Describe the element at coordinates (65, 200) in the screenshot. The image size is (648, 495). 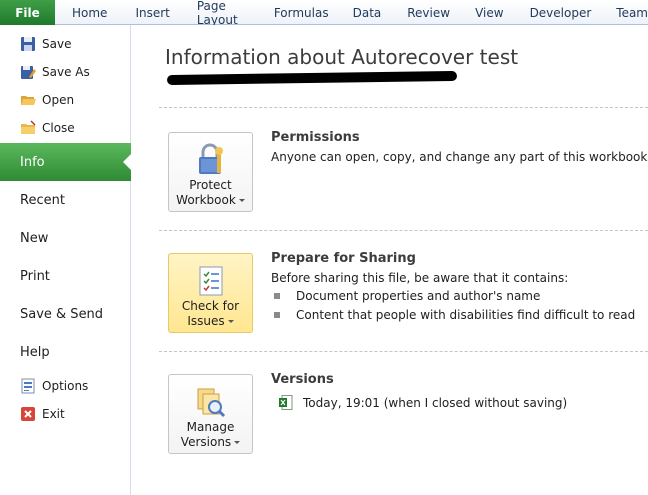
I see `nav-recent: Recent` at that location.